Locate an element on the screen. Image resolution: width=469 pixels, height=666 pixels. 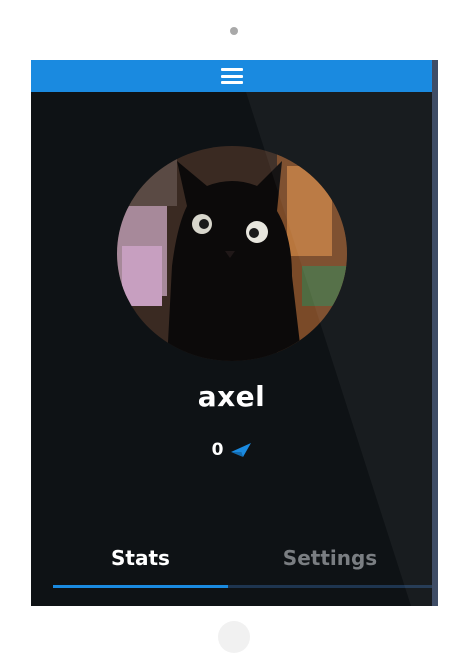
device-camera-dot is located at coordinates (234, 31).